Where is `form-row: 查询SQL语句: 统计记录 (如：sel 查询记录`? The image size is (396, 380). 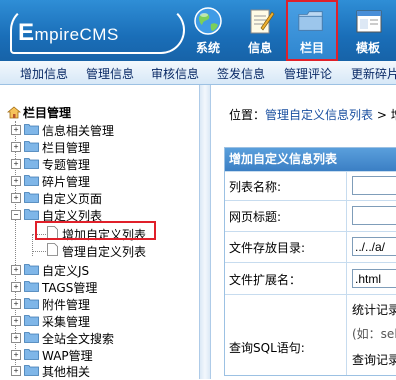
form-row: 查询SQL语句: 统计记录 (如：sel 查询记录 is located at coordinates (310, 334).